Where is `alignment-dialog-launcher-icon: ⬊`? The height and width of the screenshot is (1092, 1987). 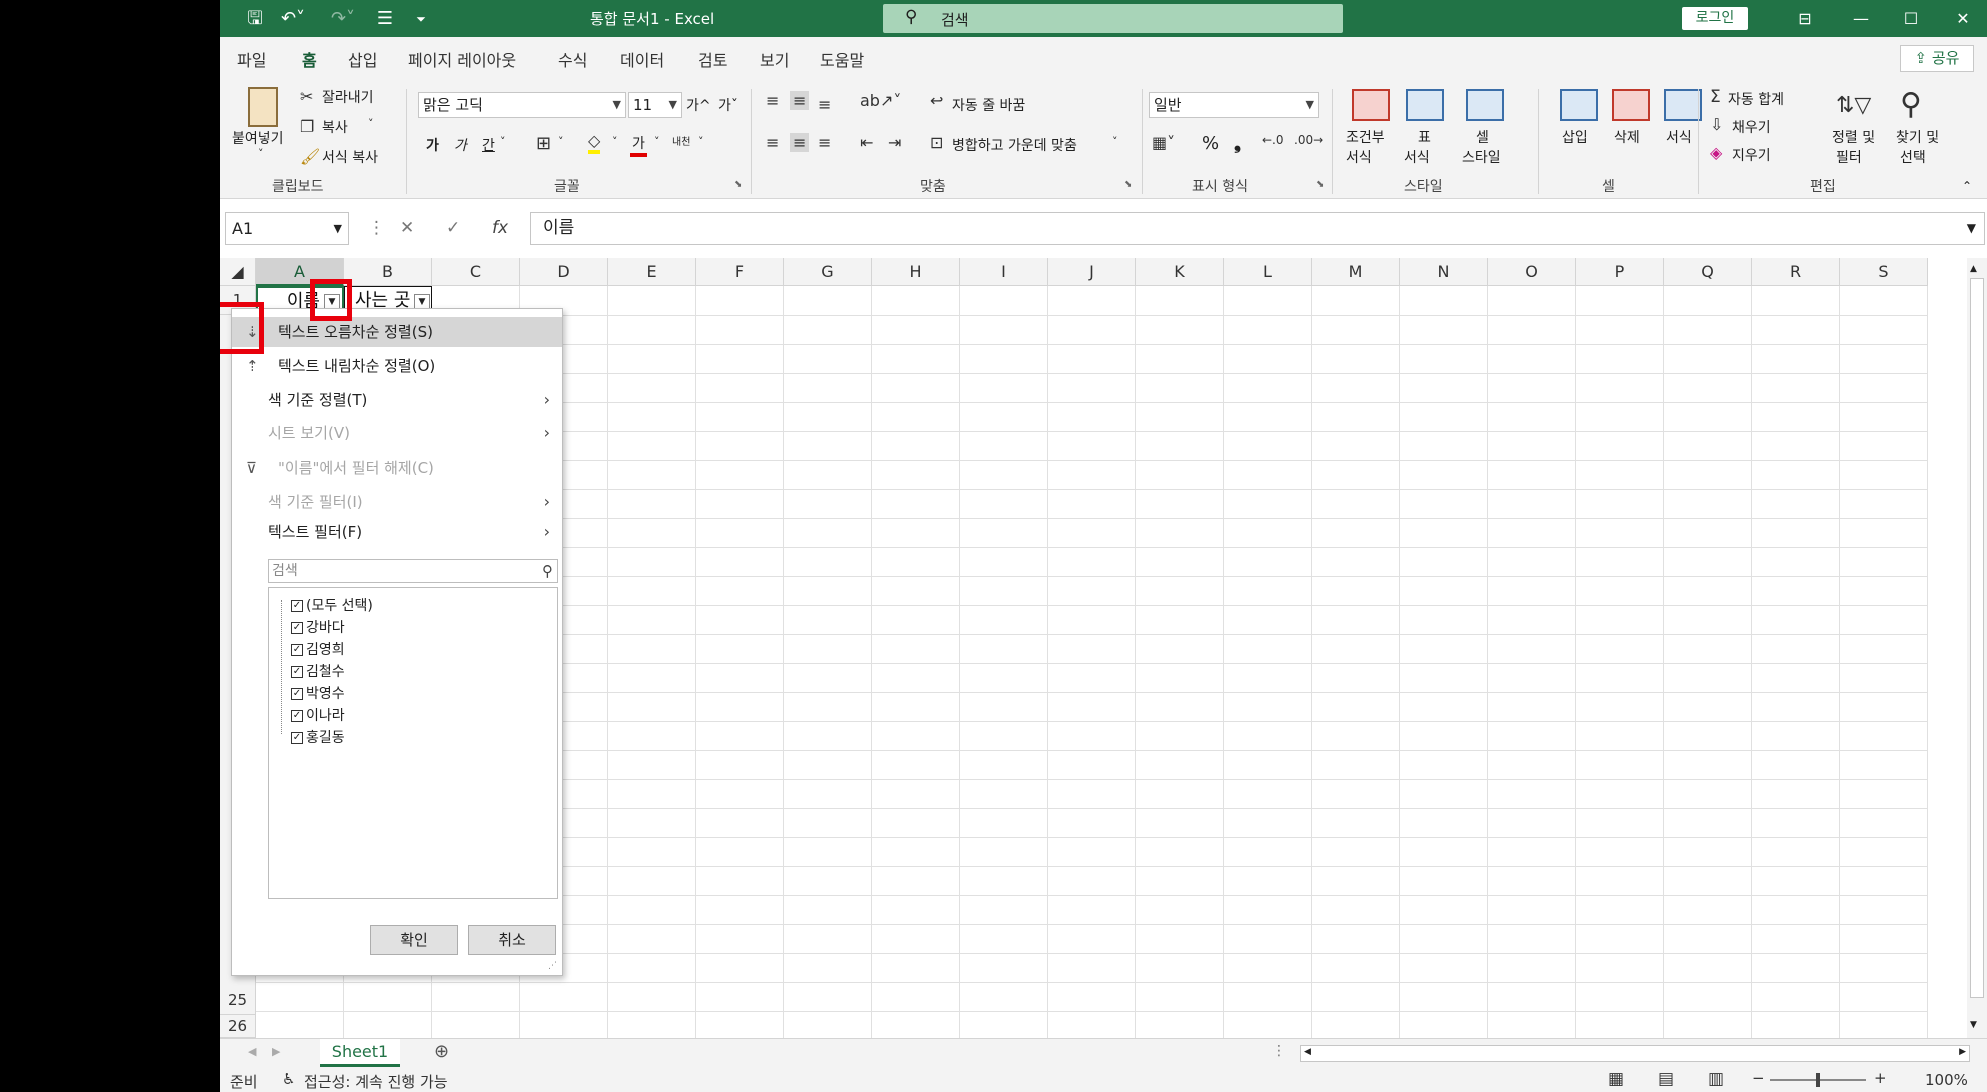
alignment-dialog-launcher-icon: ⬊ is located at coordinates (1128, 184).